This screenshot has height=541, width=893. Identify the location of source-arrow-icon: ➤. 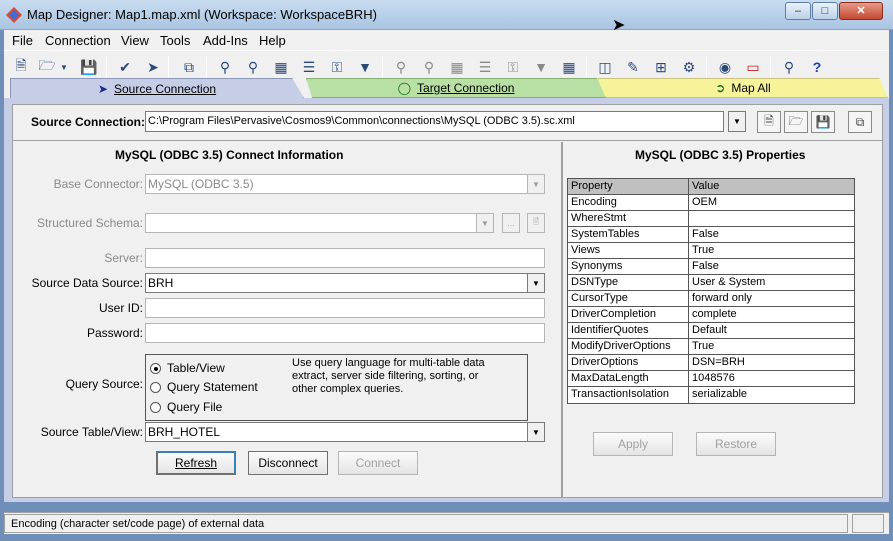
(102, 88).